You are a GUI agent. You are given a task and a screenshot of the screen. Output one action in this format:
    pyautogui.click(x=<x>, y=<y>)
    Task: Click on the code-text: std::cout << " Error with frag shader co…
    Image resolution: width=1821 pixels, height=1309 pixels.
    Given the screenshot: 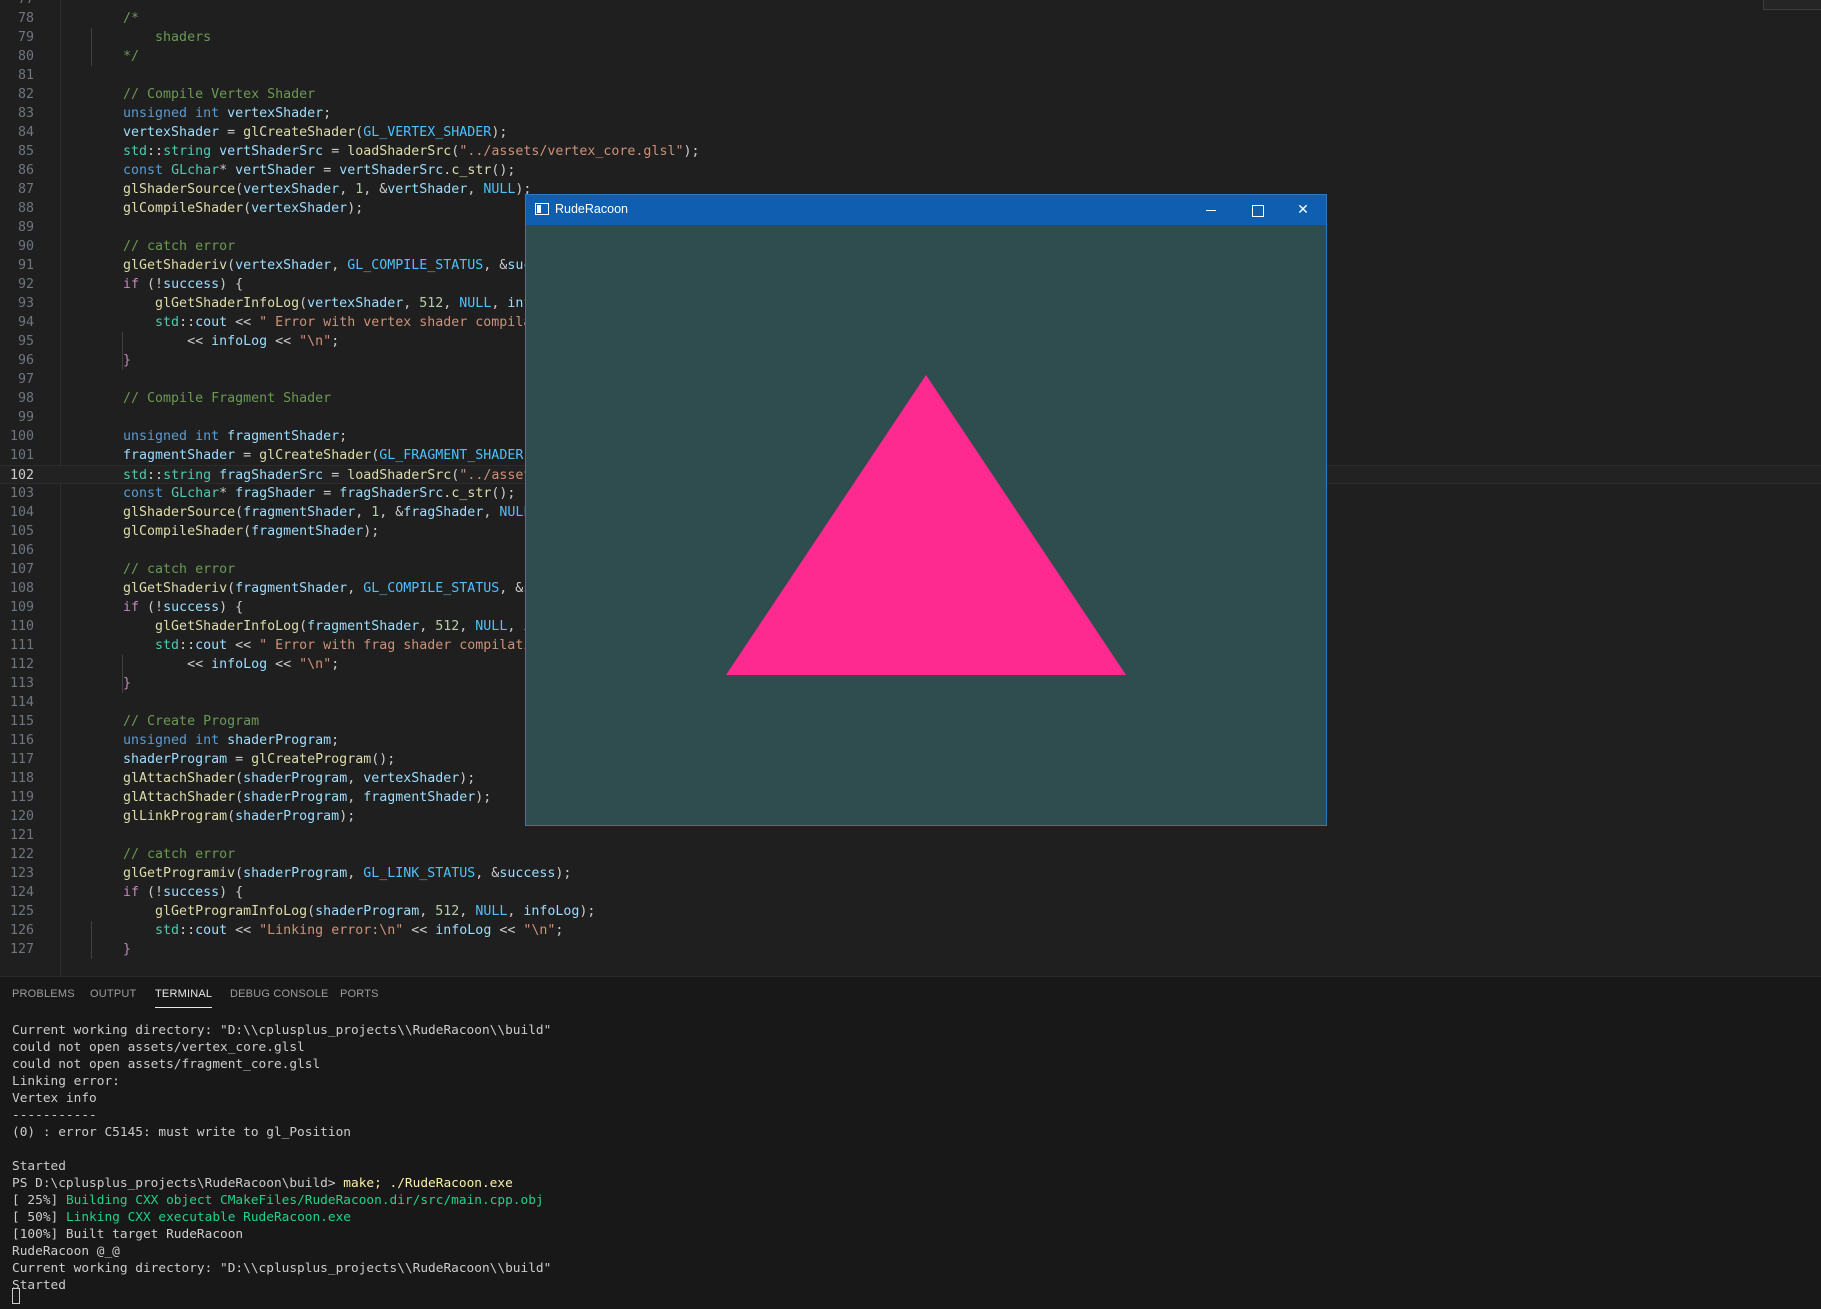 What is the action you would take?
    pyautogui.click(x=339, y=645)
    